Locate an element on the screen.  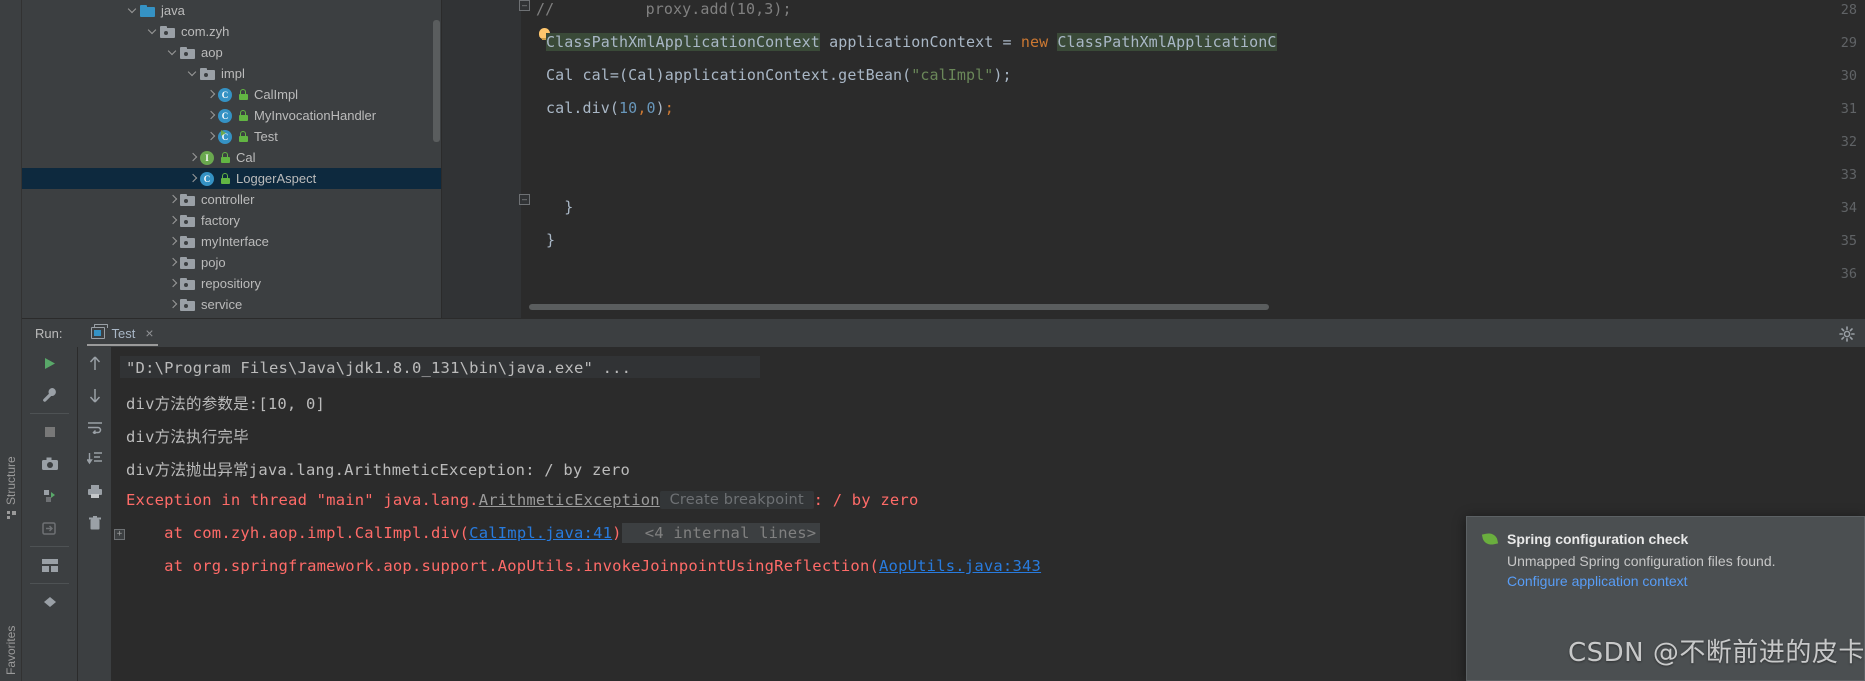
tree-node-aop: aop is located at coordinates (231, 52).